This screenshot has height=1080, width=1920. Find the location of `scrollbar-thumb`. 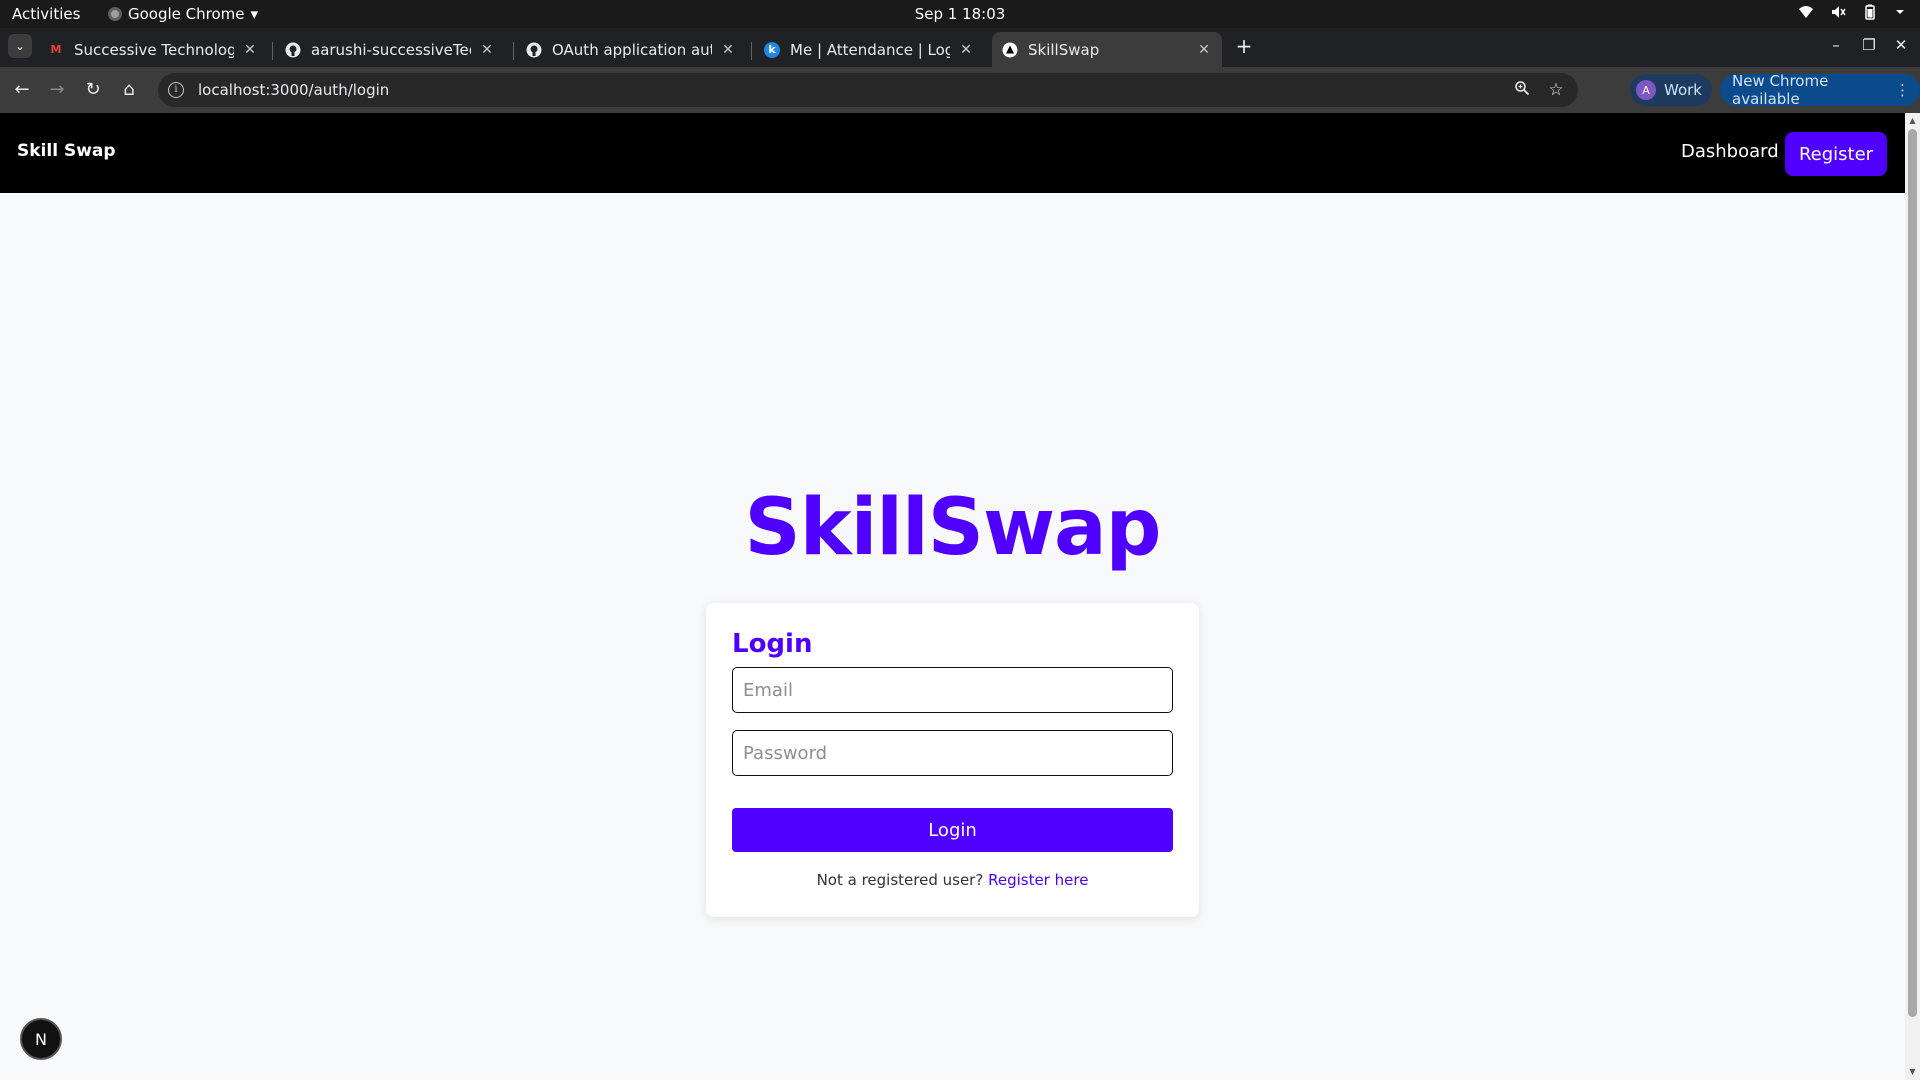

scrollbar-thumb is located at coordinates (1912, 573).